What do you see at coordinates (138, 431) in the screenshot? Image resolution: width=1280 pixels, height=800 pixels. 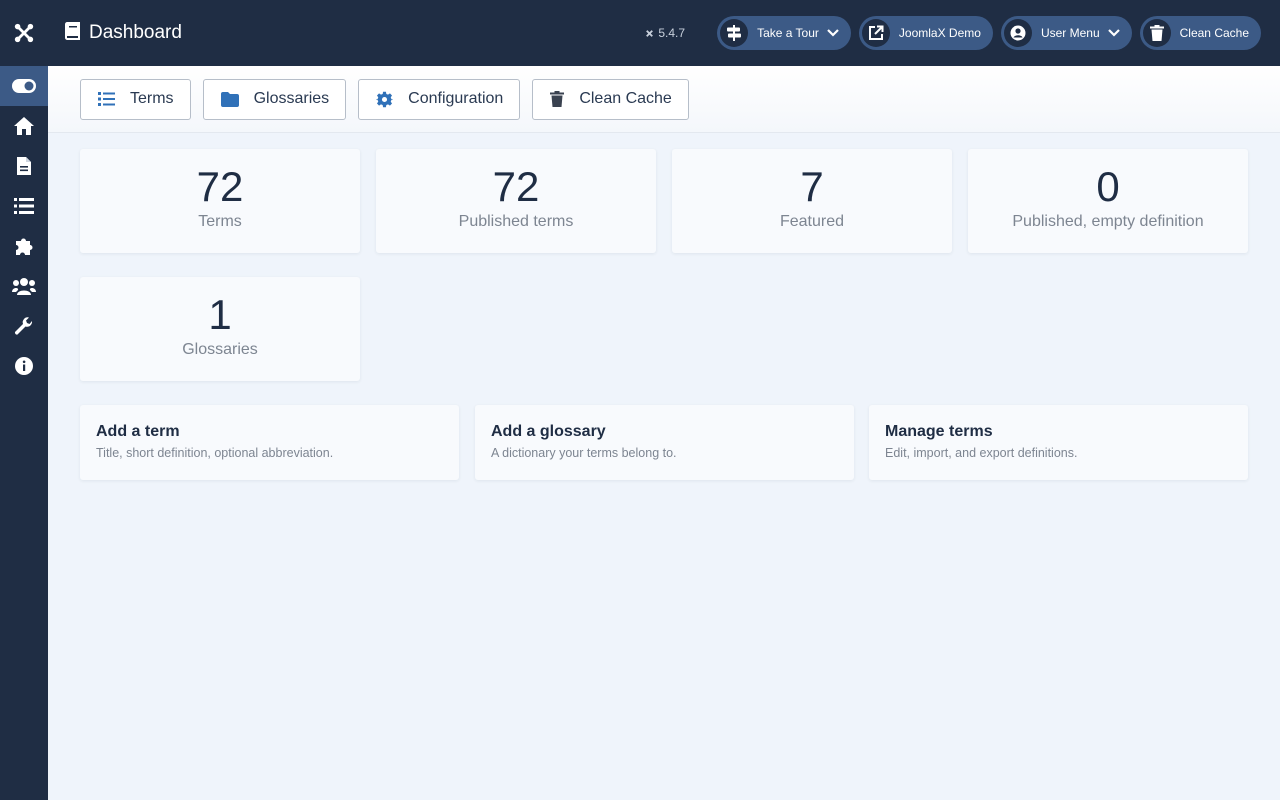 I see `action-title: Add a term` at bounding box center [138, 431].